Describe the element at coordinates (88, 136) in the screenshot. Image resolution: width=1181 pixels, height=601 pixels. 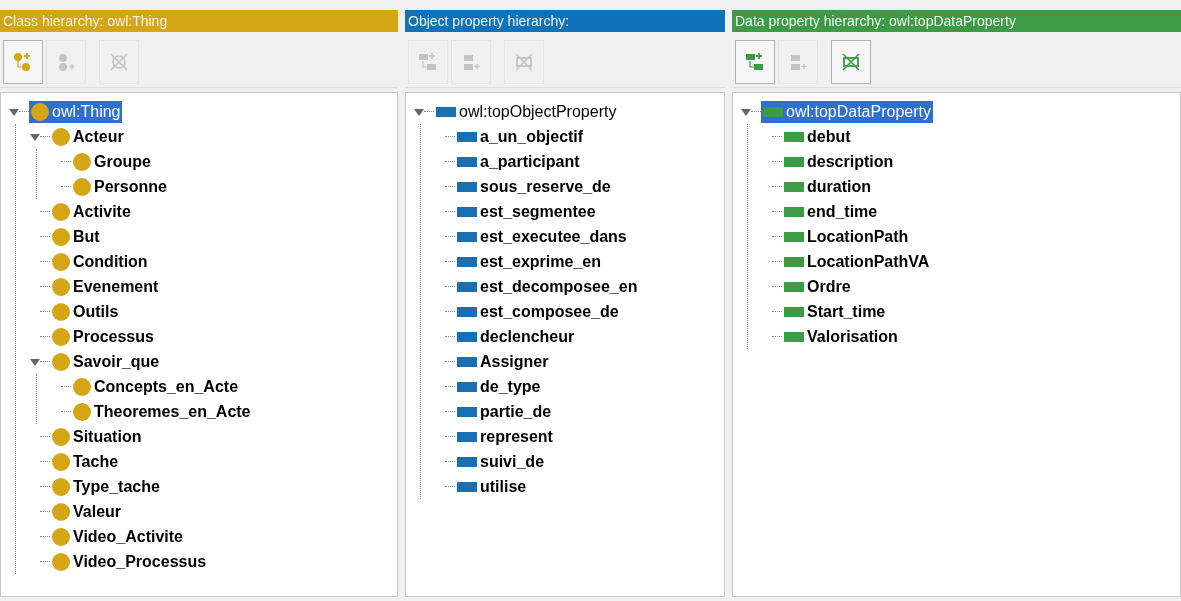
I see `tree-item: Acteur` at that location.